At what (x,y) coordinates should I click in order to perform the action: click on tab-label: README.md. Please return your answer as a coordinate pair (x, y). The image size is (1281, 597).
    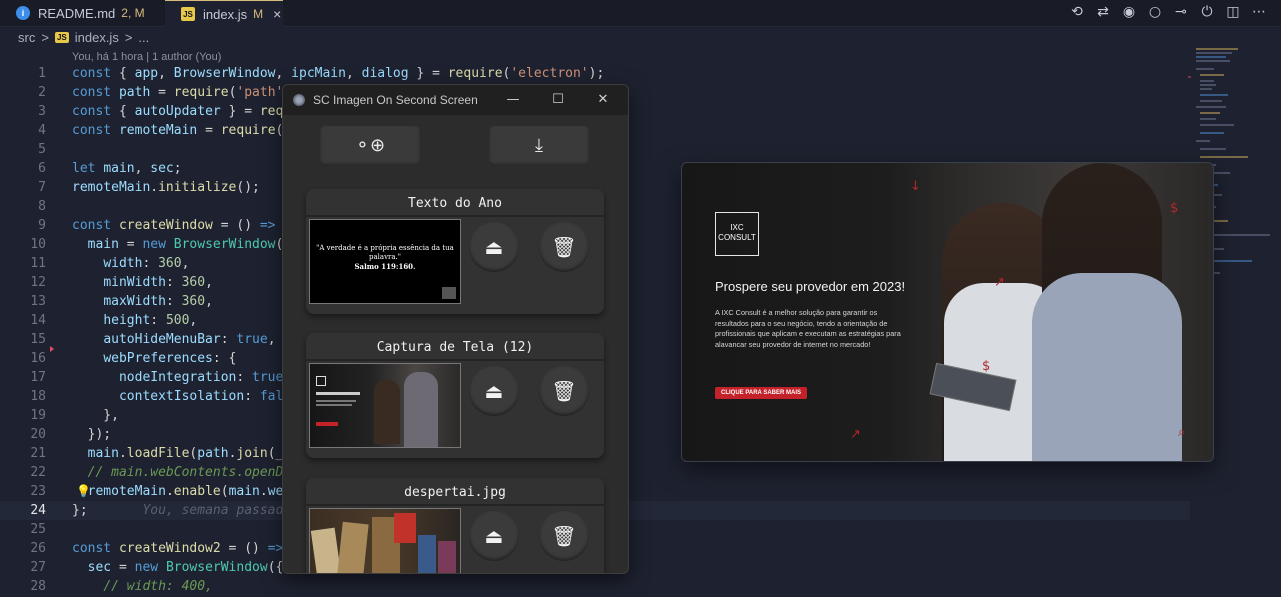
    Looking at the image, I should click on (77, 13).